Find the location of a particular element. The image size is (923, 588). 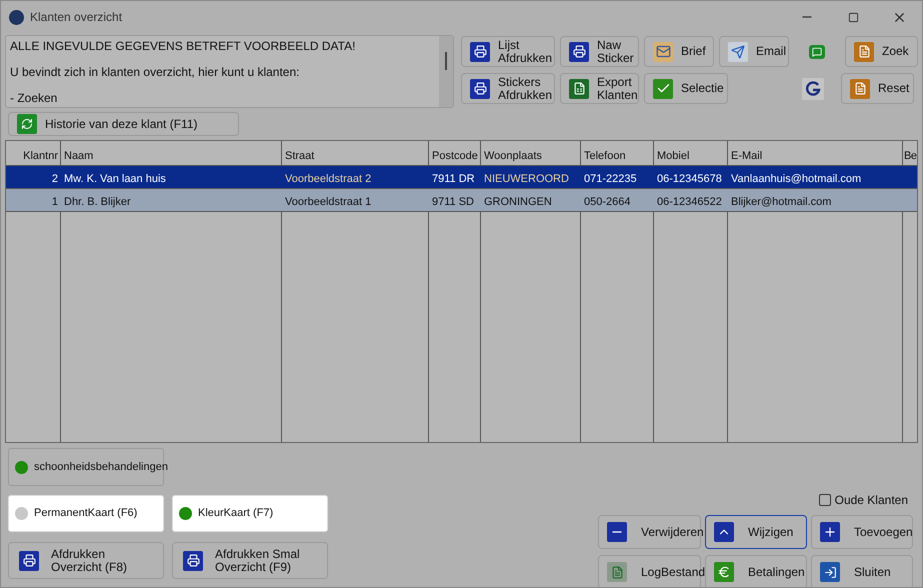

table-cell-text: Mw. K. Van laan huis is located at coordinates (115, 179).